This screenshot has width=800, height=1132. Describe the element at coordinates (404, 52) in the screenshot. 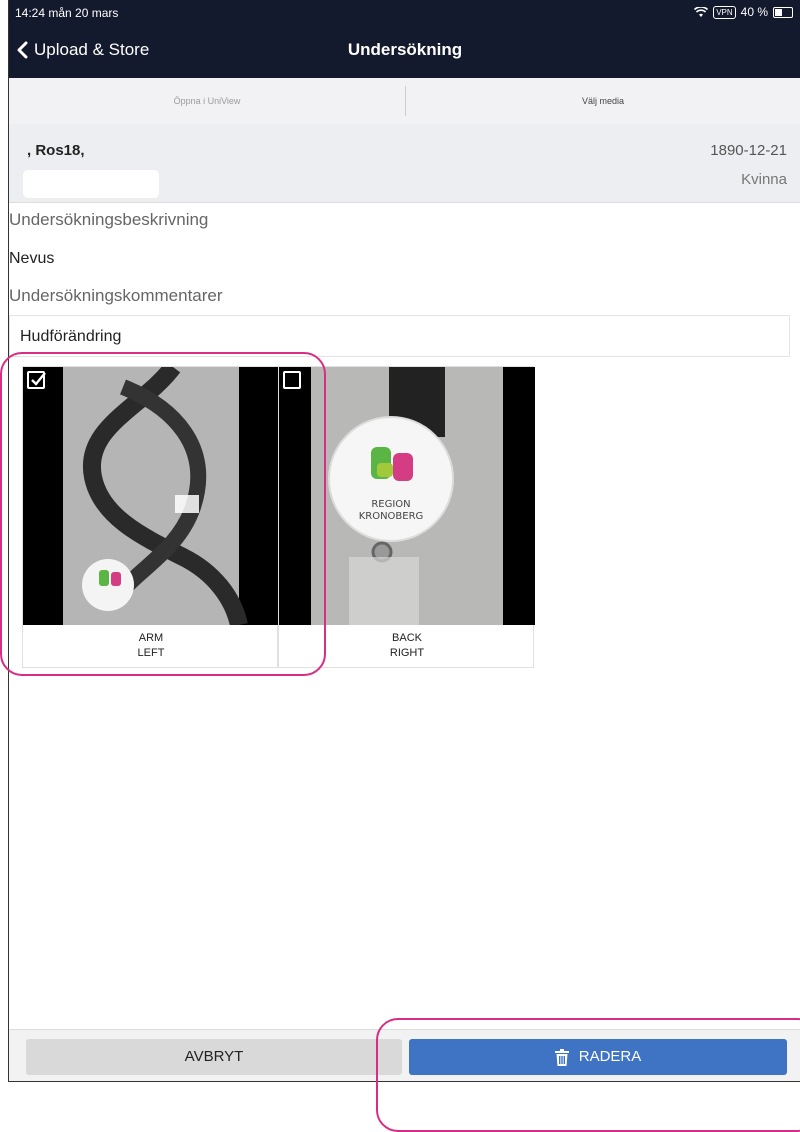

I see `nav-bar: Upload & Store Undersökning` at that location.